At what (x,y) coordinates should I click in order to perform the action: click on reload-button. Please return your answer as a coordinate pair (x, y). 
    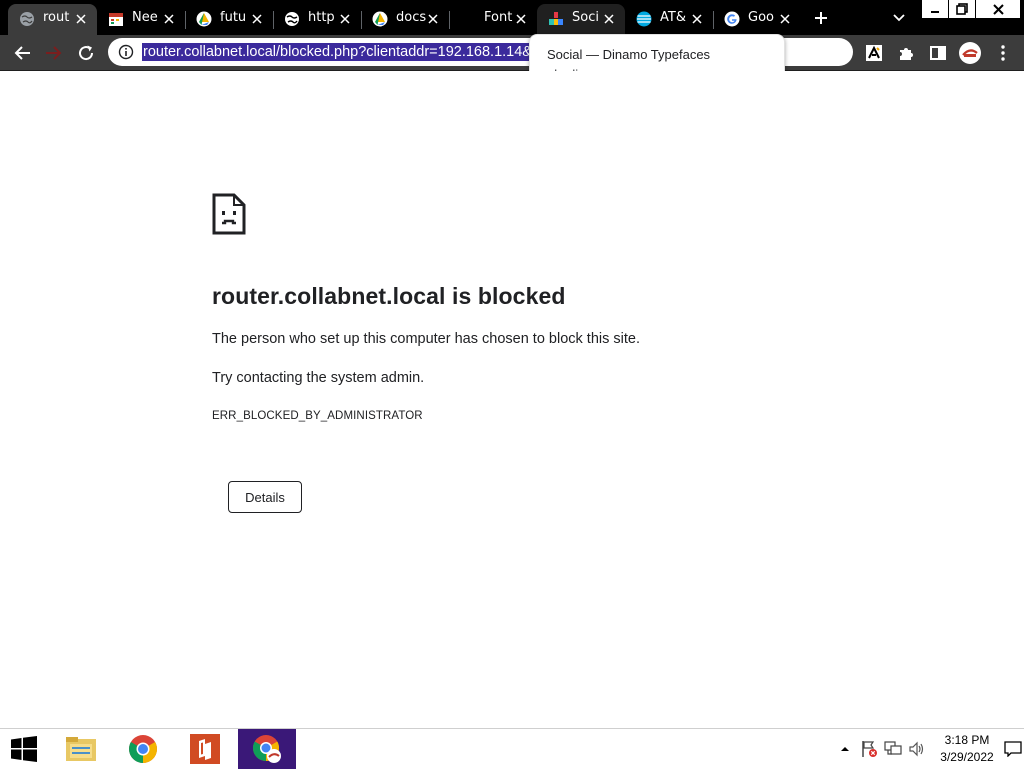
    Looking at the image, I should click on (86, 53).